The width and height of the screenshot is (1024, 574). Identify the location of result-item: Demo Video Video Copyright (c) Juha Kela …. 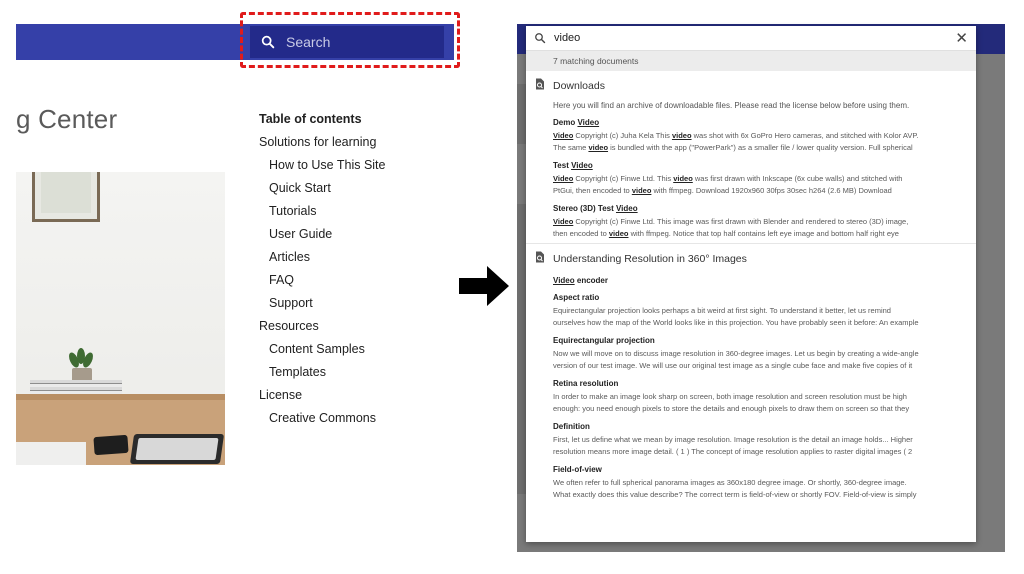
(751, 135).